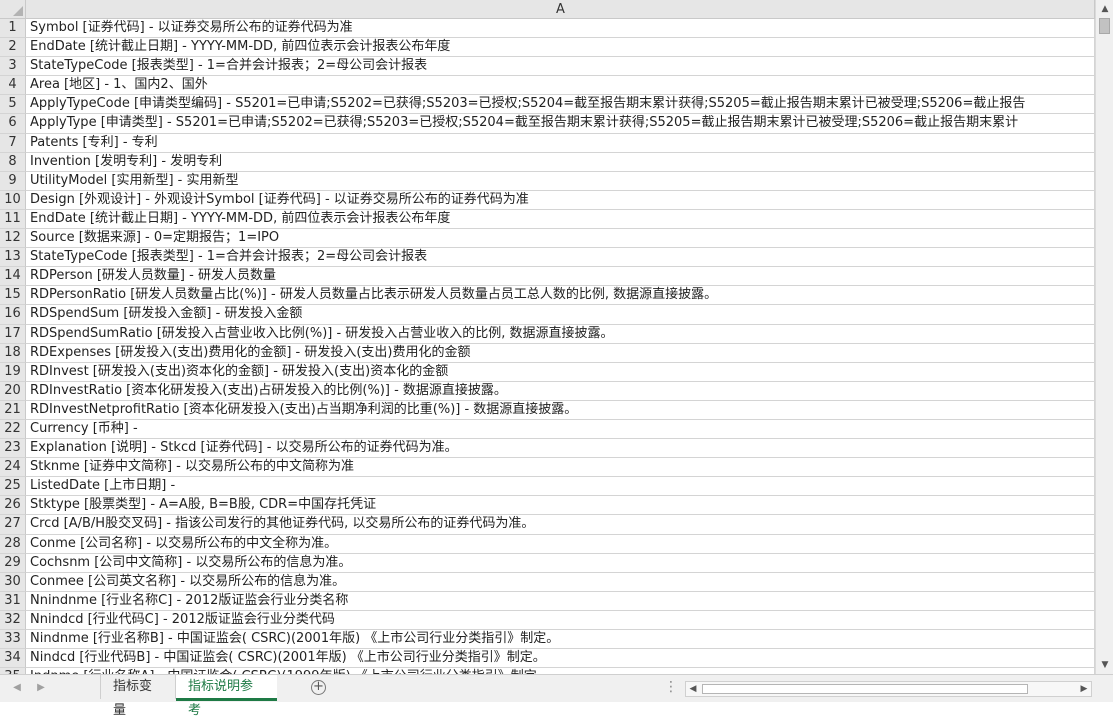 The height and width of the screenshot is (723, 1113). Describe the element at coordinates (13, 391) in the screenshot. I see `row-header: 20` at that location.